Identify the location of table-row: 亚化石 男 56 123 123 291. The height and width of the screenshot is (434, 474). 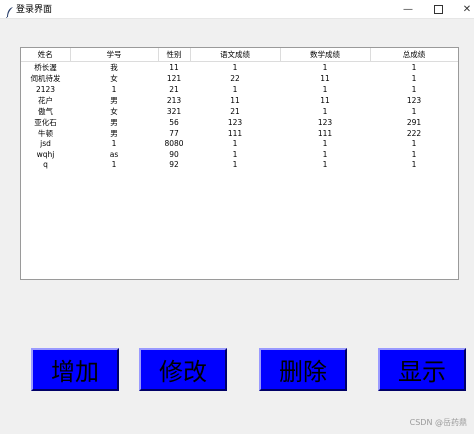
(239, 122).